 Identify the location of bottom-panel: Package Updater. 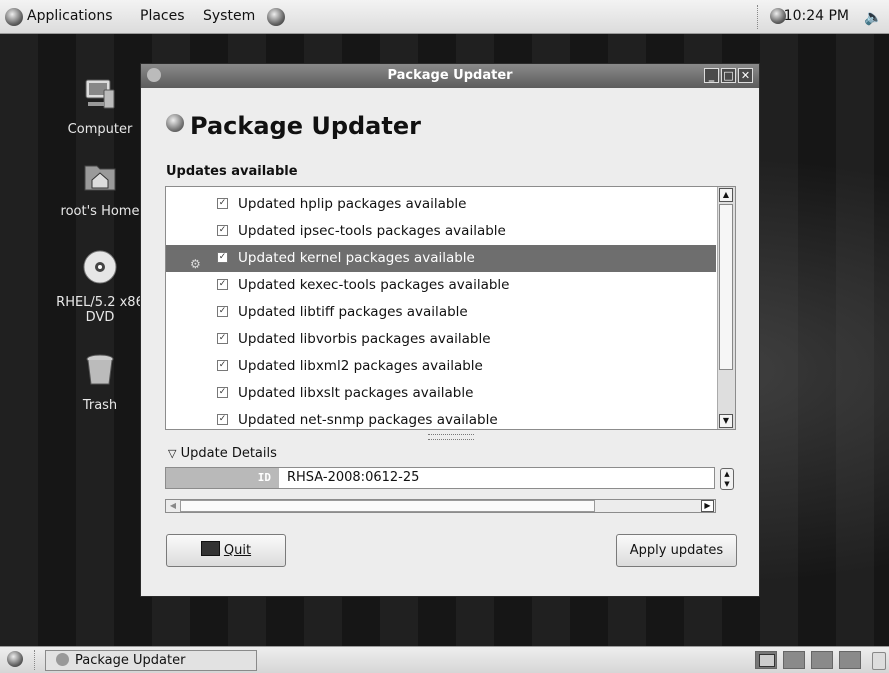
(444, 659).